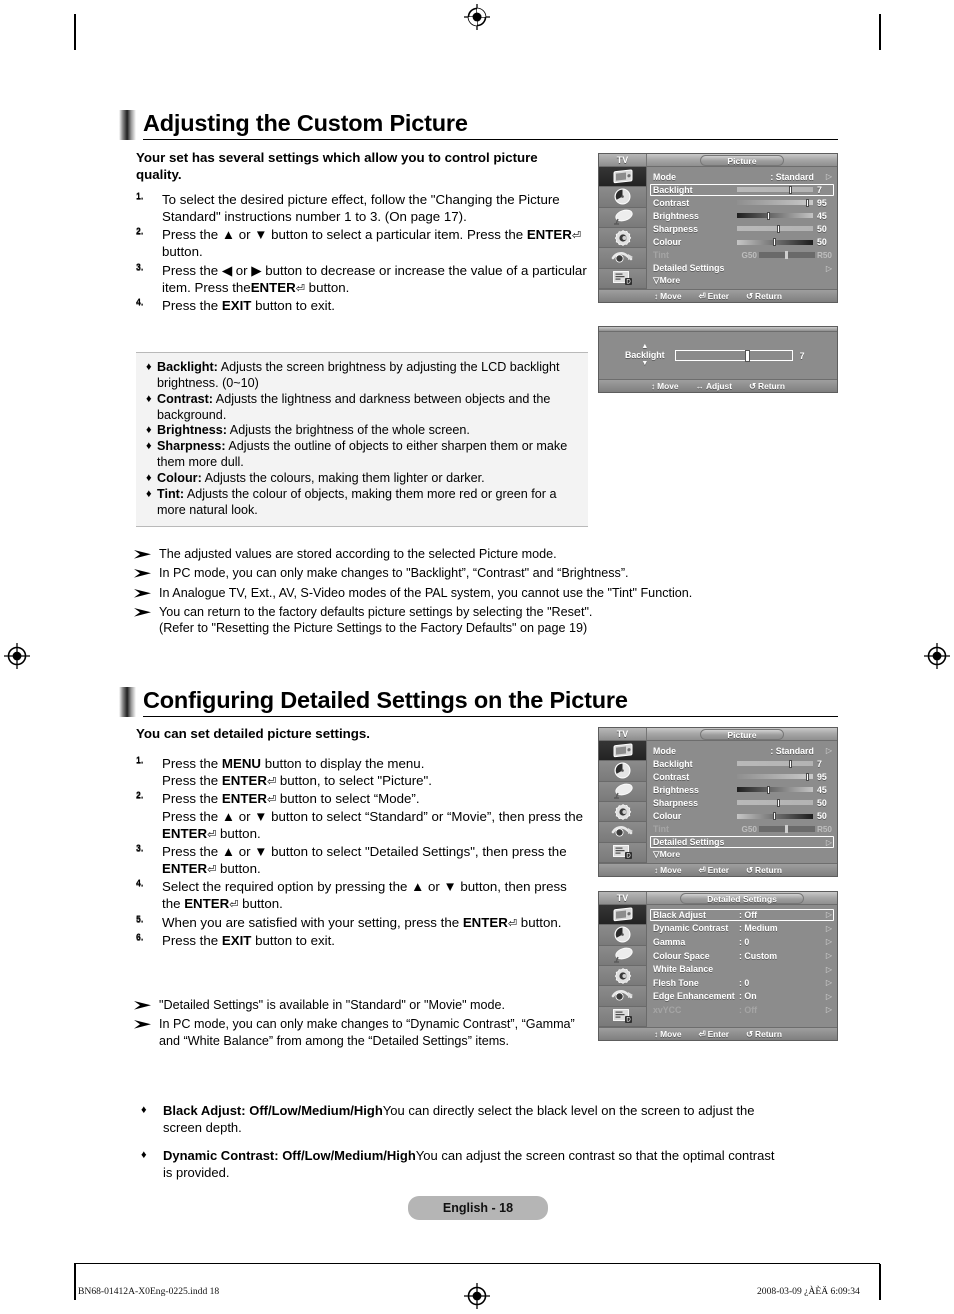 Image resolution: width=954 pixels, height=1314 pixels. What do you see at coordinates (742, 969) in the screenshot?
I see `osd-row-white-balance: White Balance ▷` at bounding box center [742, 969].